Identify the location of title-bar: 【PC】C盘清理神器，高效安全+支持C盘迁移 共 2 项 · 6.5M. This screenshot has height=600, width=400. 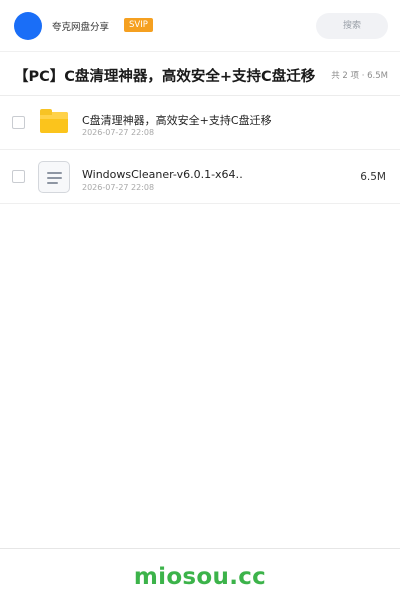
(200, 74).